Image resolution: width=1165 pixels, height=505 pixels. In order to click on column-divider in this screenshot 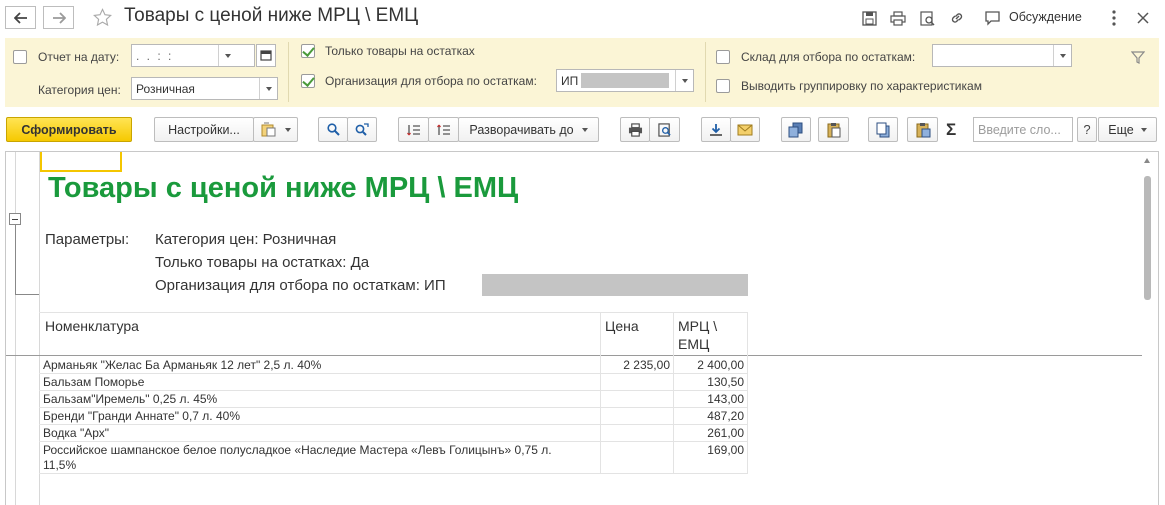, I will do `click(673, 392)`.